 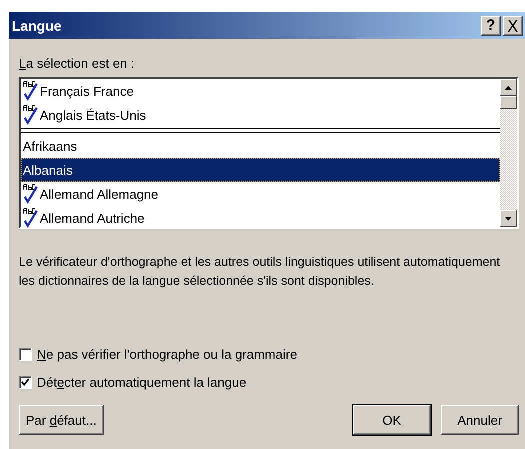 What do you see at coordinates (37, 26) in the screenshot?
I see `window-title: Langue` at bounding box center [37, 26].